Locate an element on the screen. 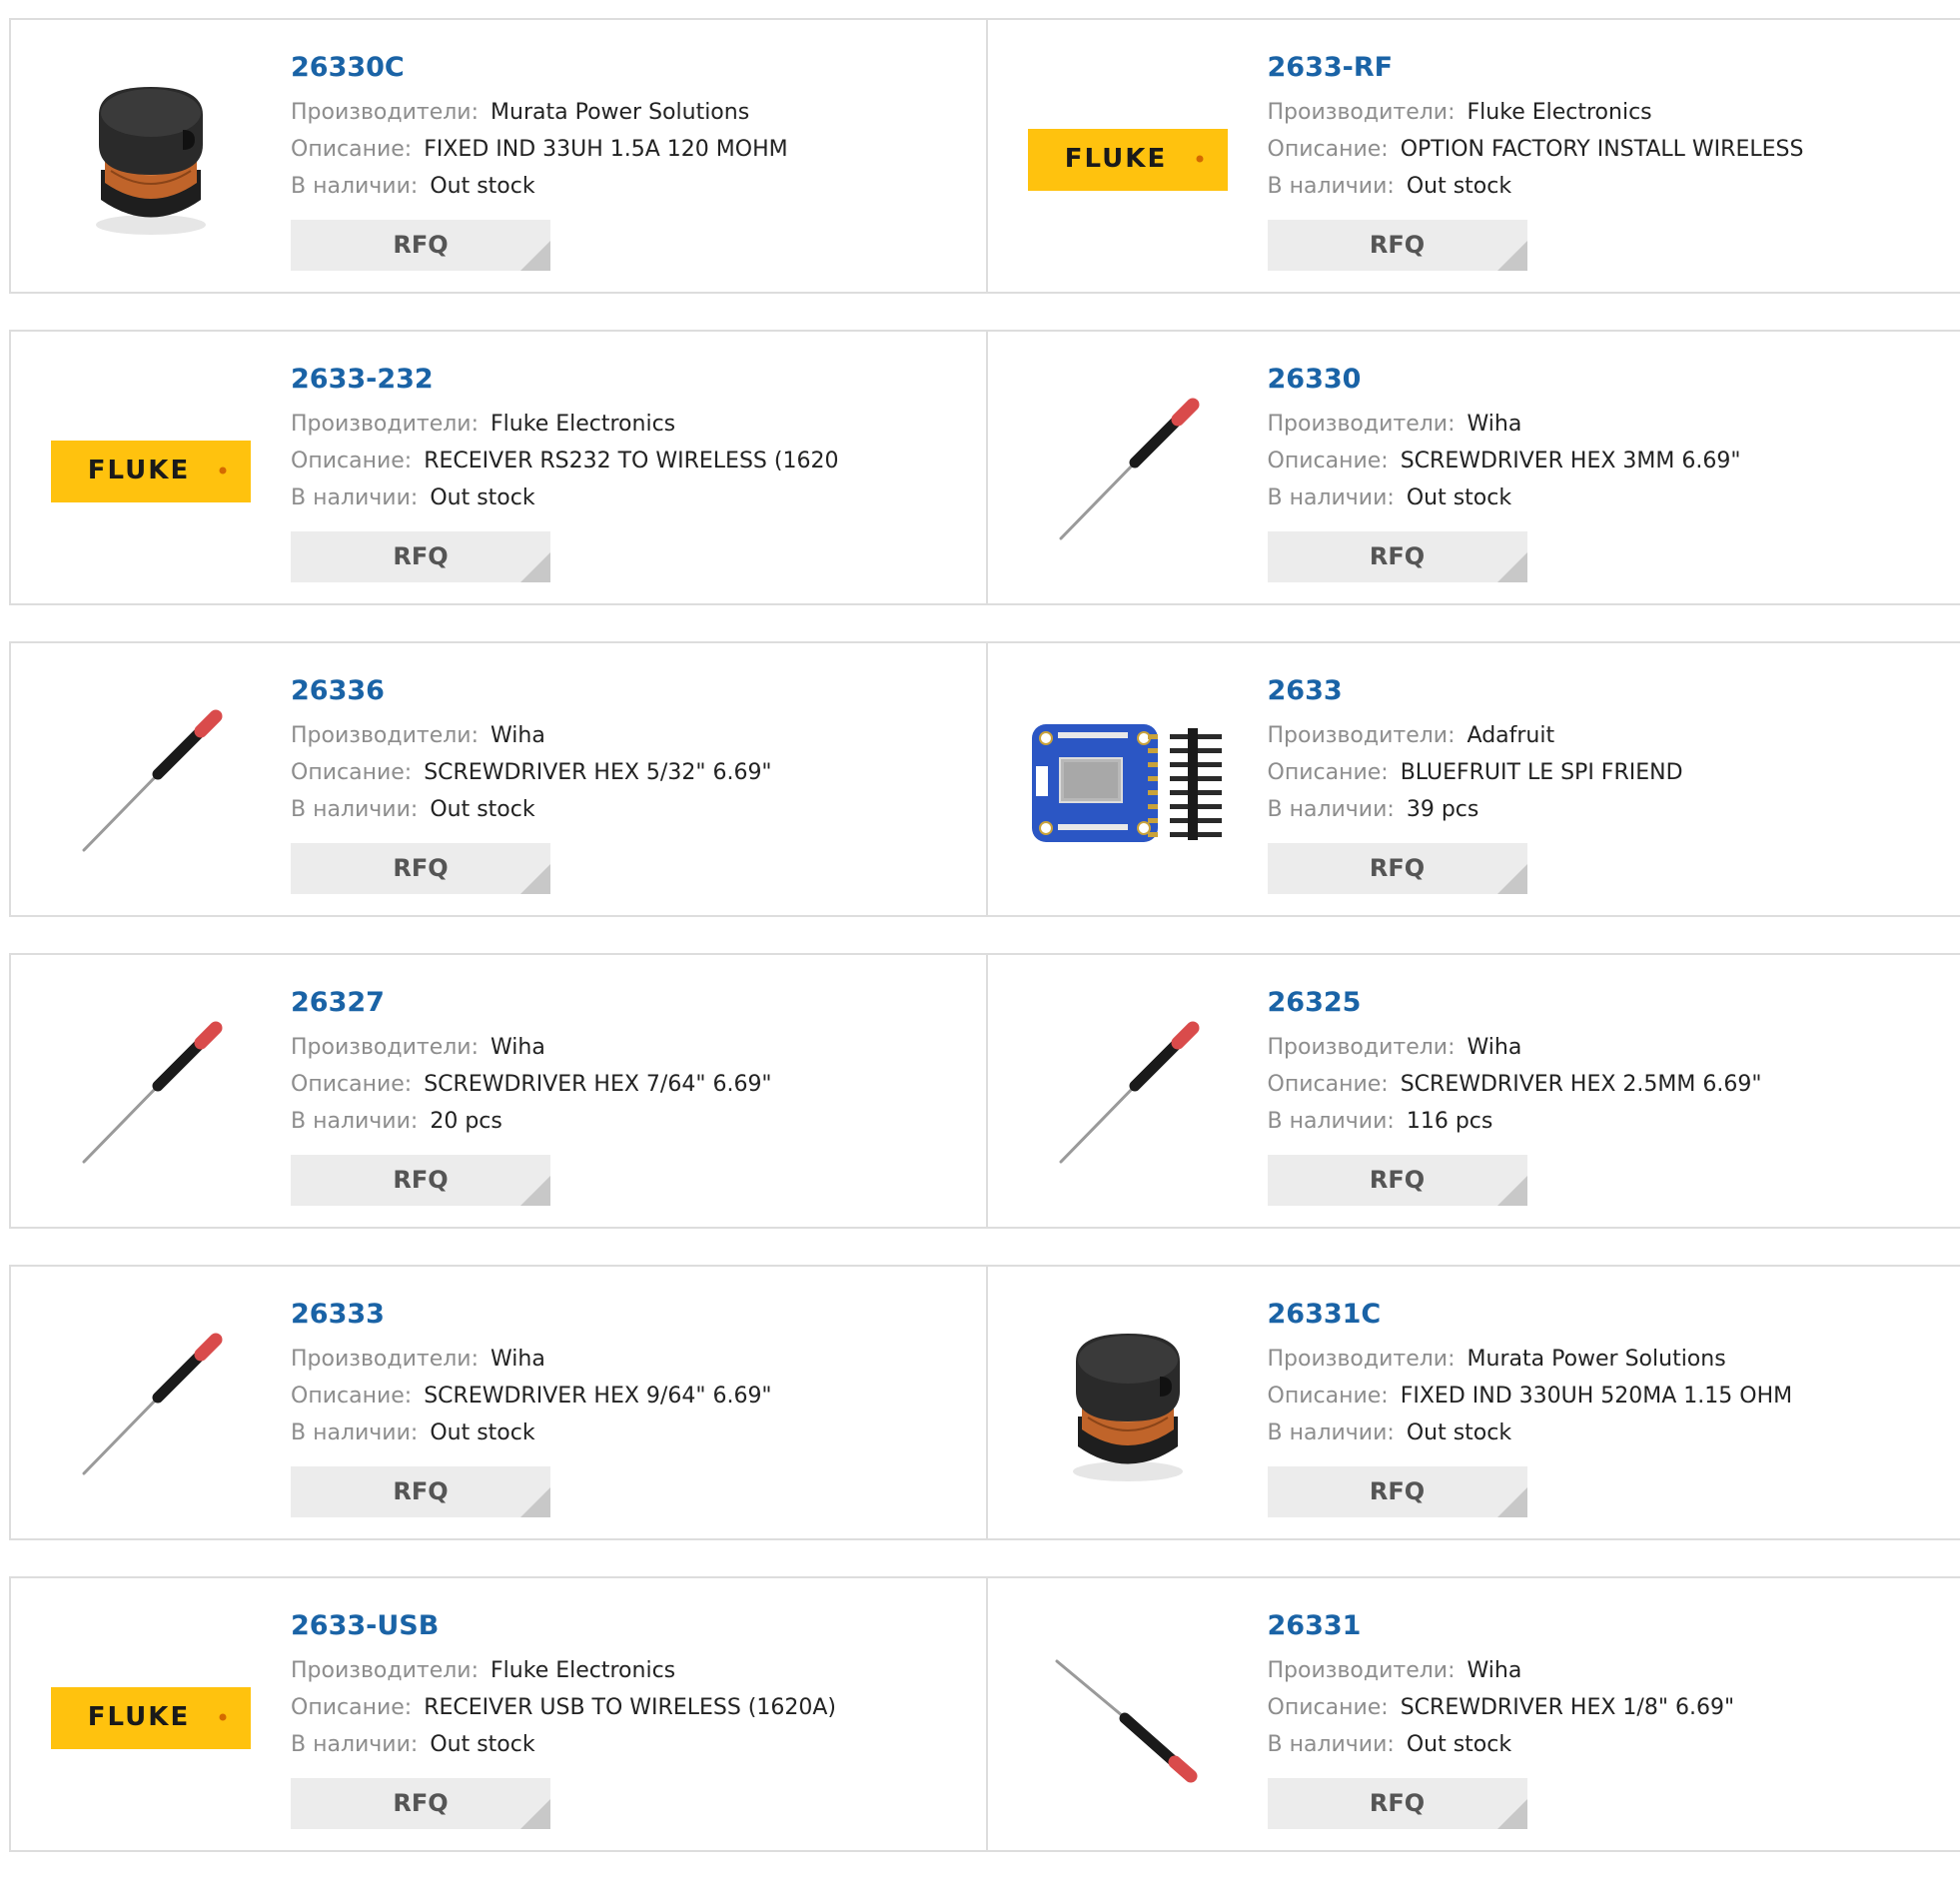  part-number-link: 2633-USB is located at coordinates (628, 1626).